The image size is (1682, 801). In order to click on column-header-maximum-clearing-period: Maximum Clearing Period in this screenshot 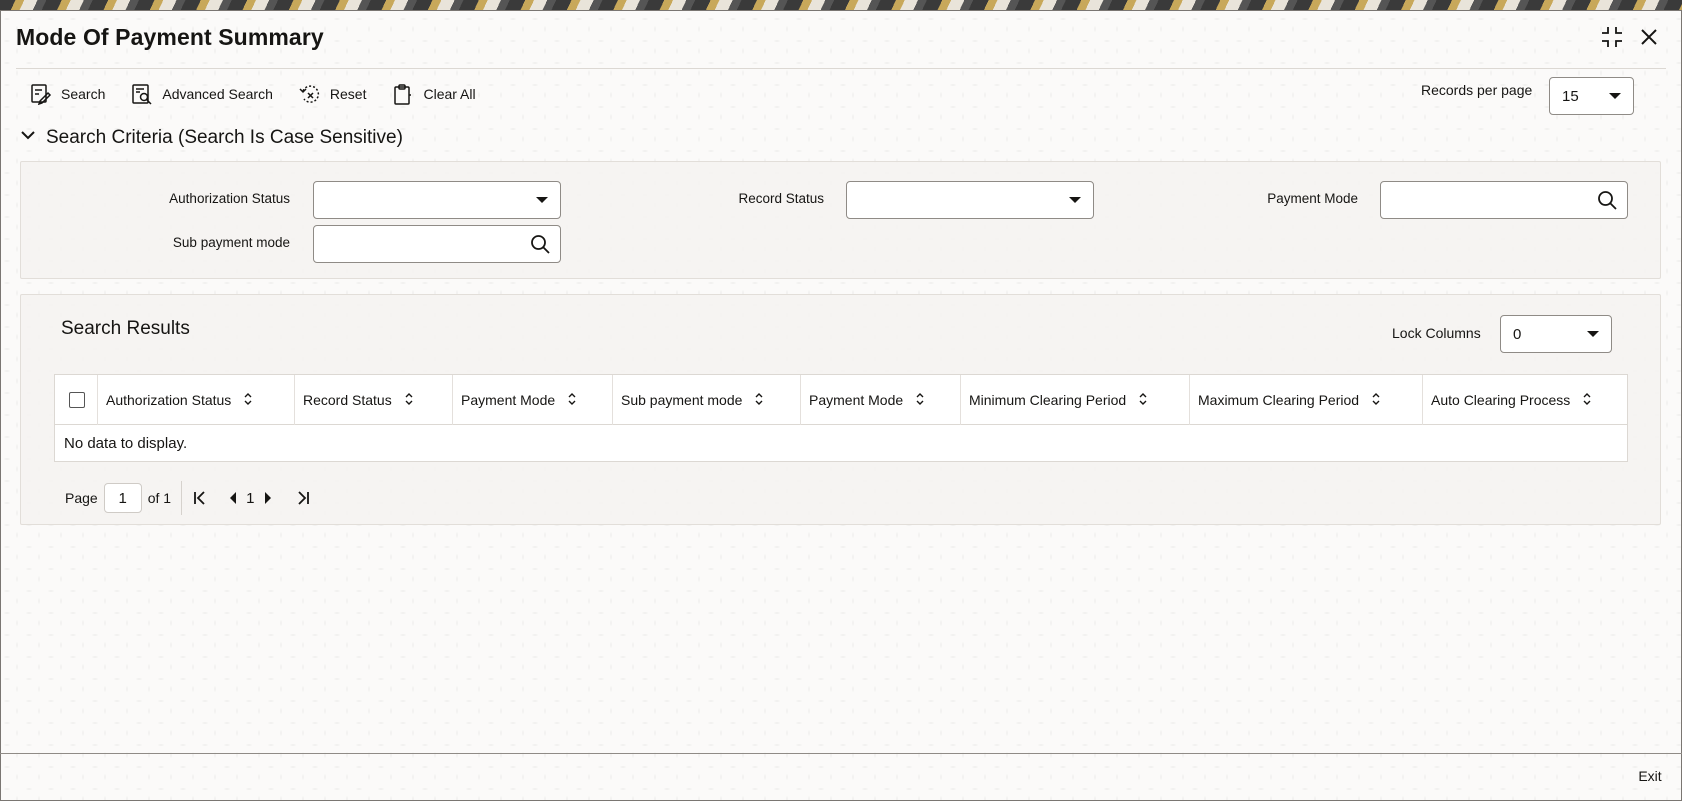, I will do `click(1306, 400)`.